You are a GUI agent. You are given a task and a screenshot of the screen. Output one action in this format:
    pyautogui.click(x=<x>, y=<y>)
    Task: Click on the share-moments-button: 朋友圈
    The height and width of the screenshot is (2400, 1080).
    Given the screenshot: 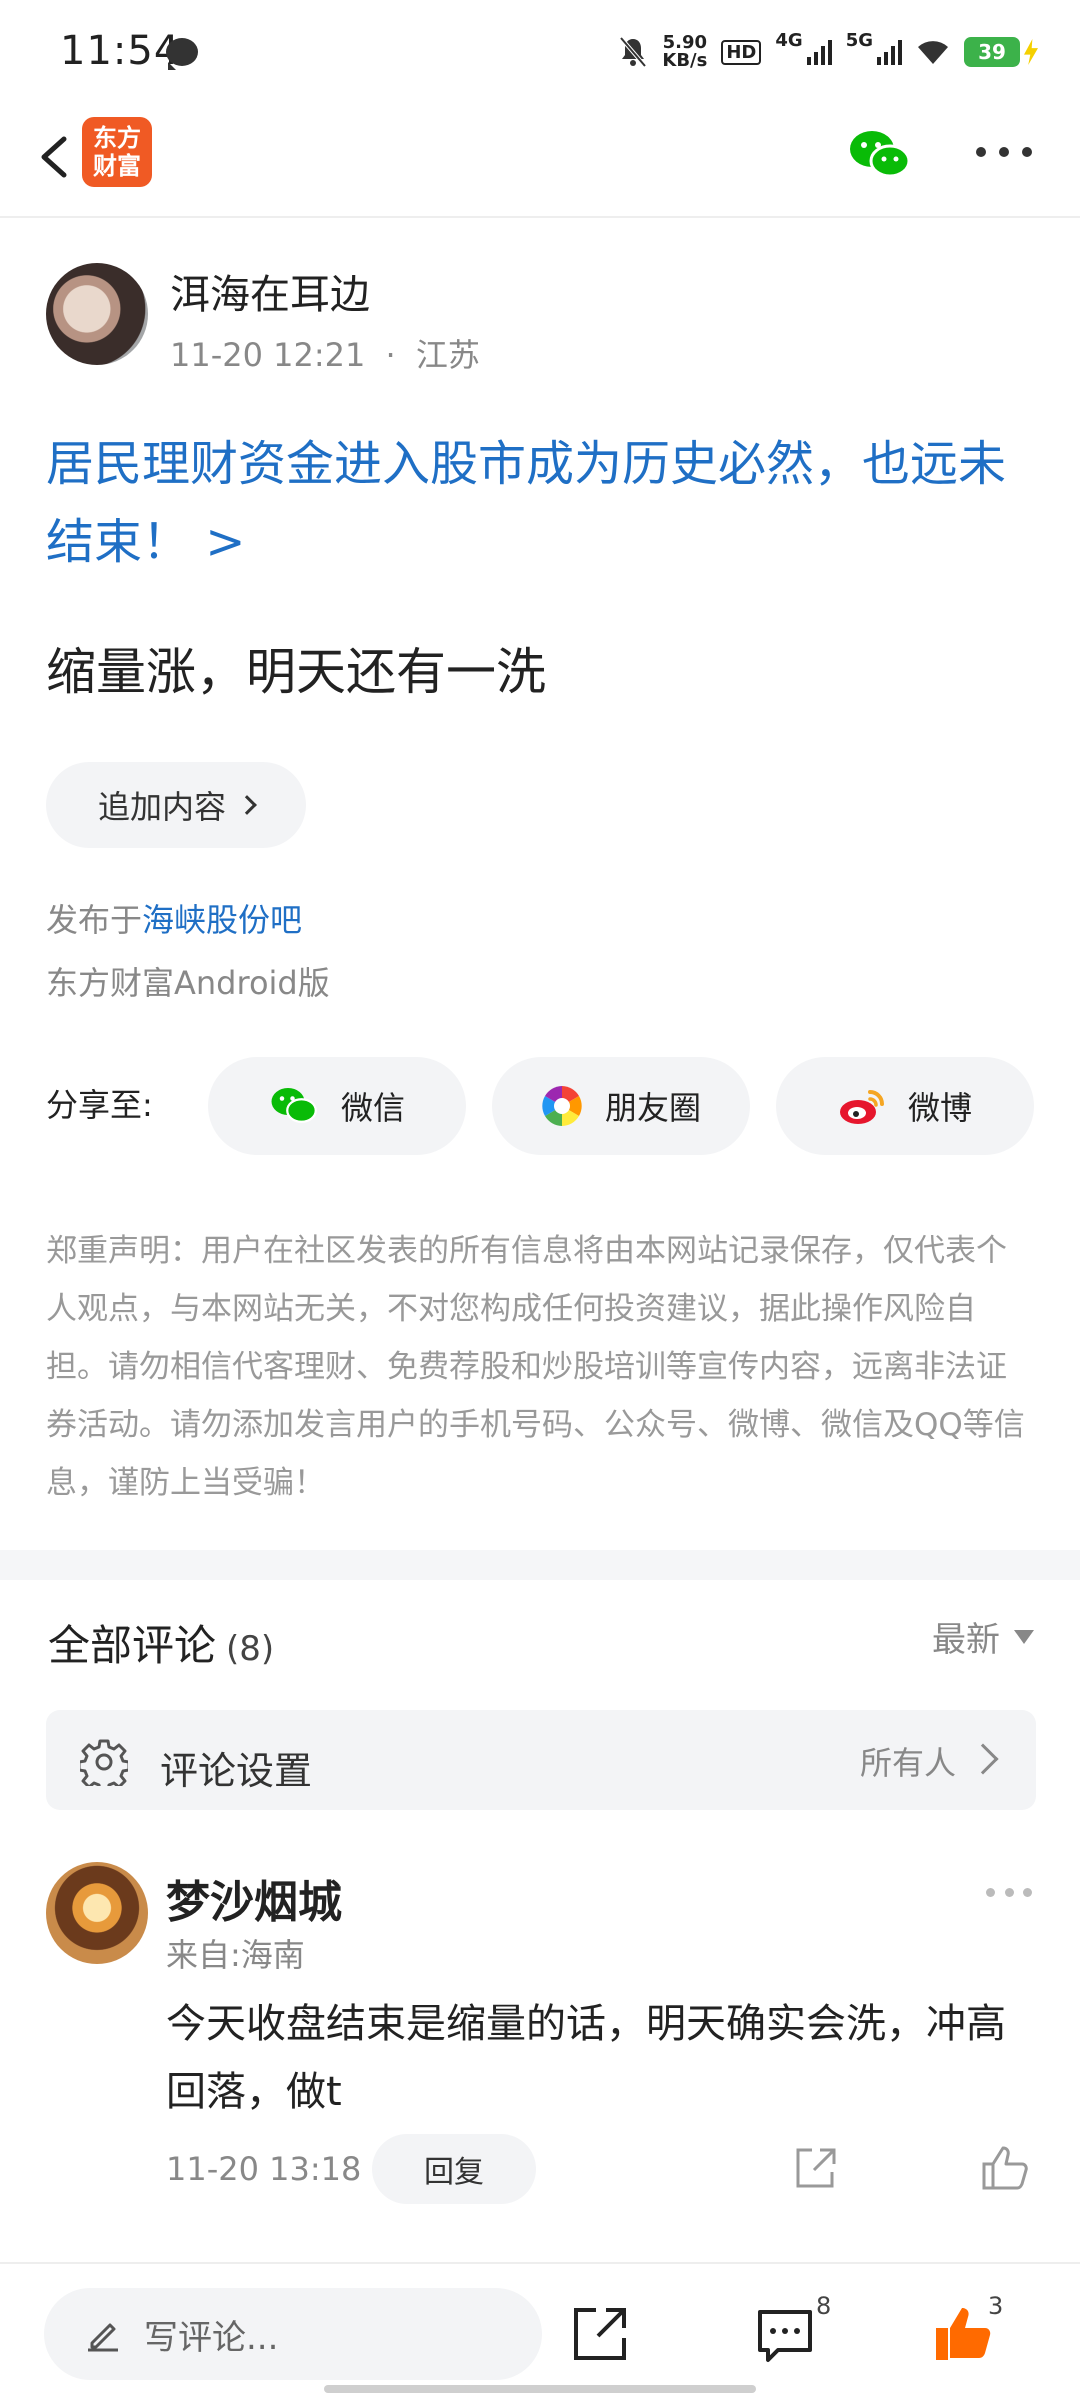 What is the action you would take?
    pyautogui.click(x=621, y=1106)
    